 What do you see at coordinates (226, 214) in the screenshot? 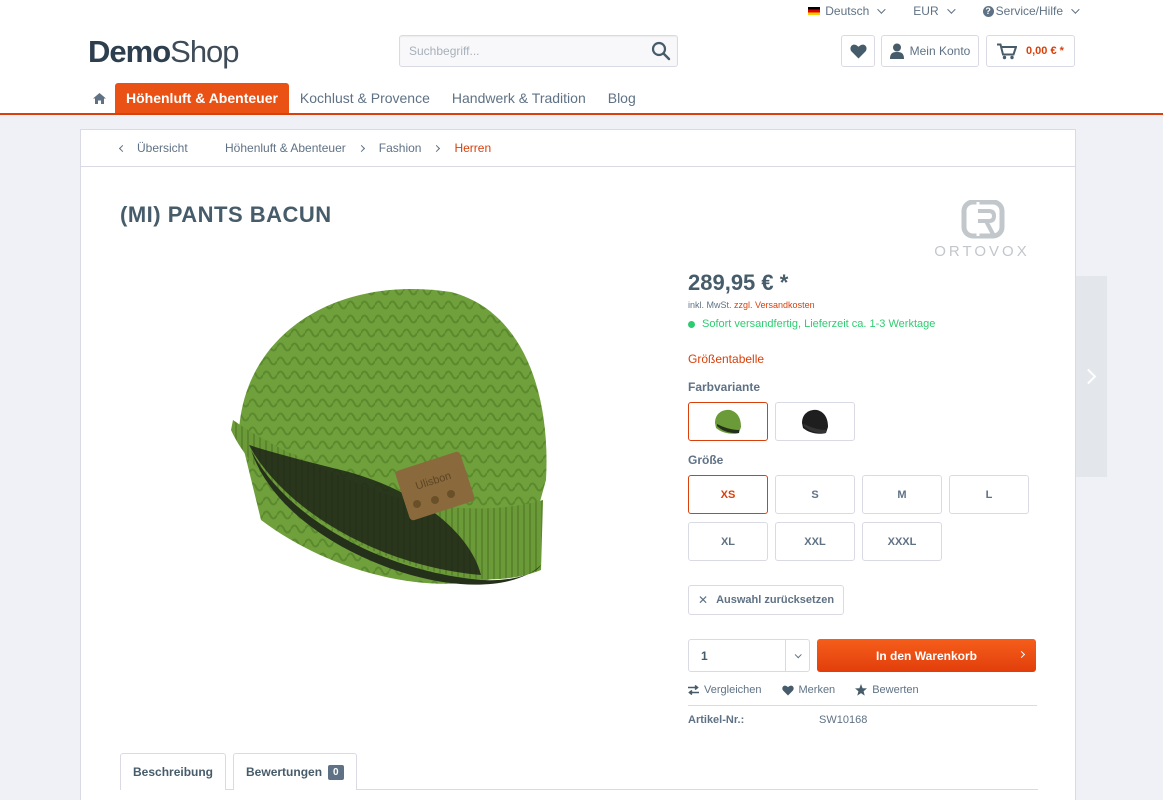
I see `product-title: (MI) PANTS BACUN` at bounding box center [226, 214].